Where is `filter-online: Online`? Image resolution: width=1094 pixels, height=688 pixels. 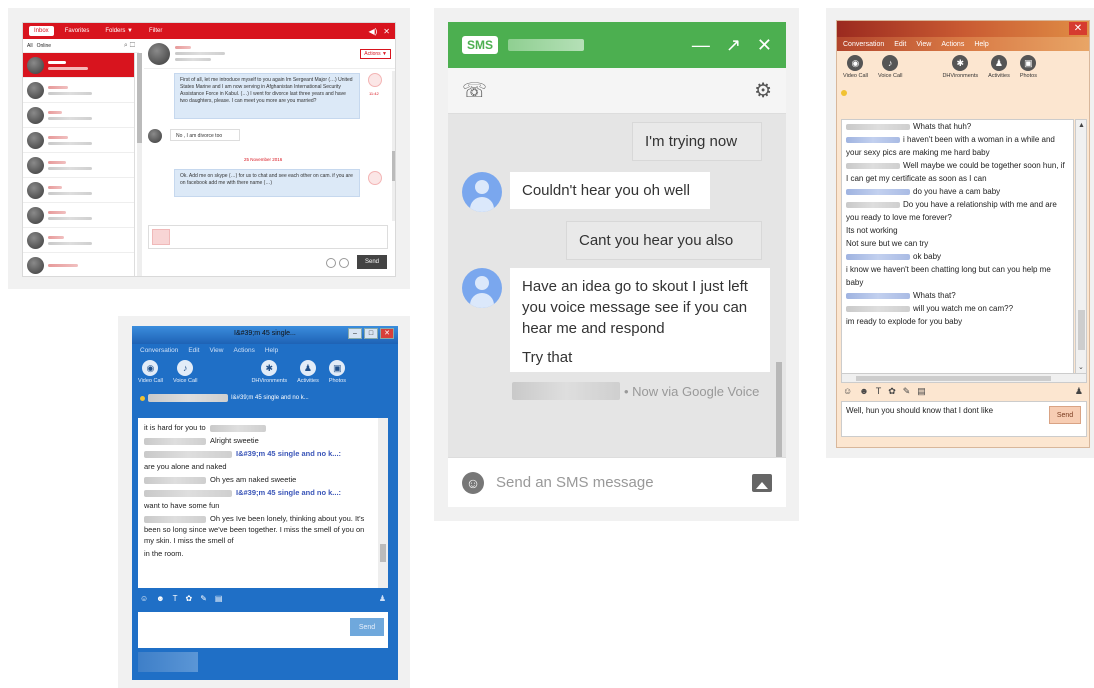
filter-online: Online is located at coordinates (44, 46).